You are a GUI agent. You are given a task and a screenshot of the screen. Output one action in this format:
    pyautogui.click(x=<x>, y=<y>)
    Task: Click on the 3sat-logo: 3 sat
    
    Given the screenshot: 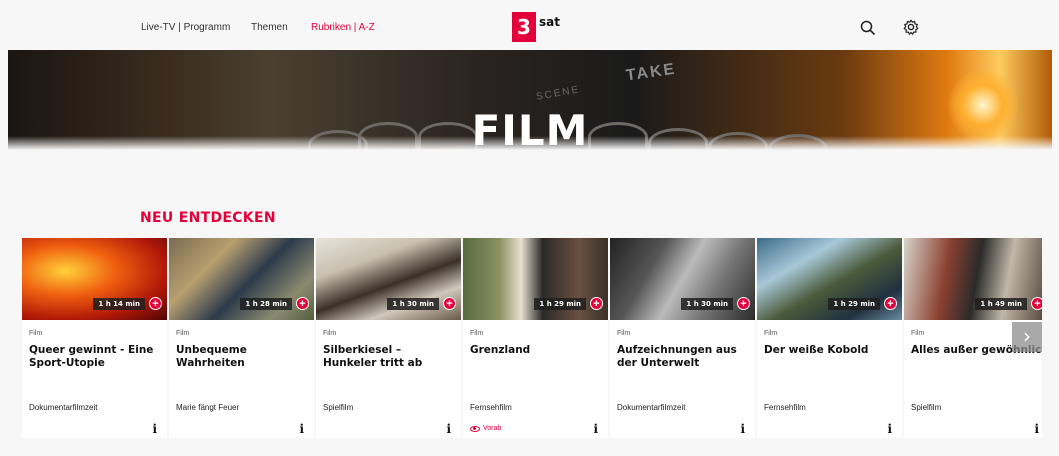 What is the action you would take?
    pyautogui.click(x=536, y=27)
    